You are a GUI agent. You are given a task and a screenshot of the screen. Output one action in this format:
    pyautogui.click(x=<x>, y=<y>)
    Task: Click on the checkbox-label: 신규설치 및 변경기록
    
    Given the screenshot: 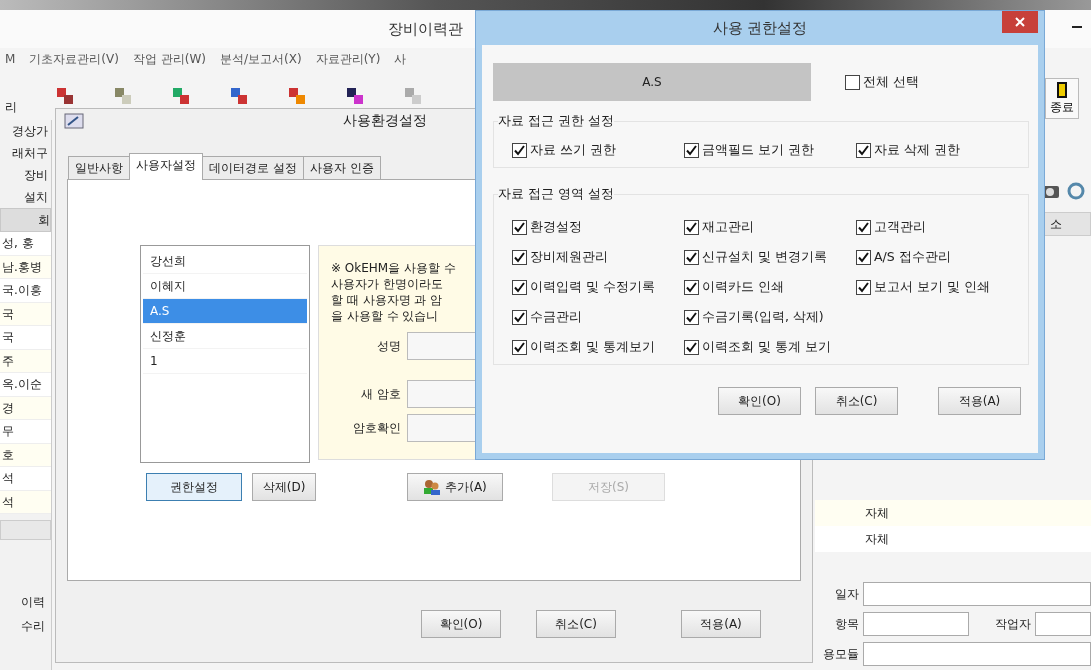 What is the action you would take?
    pyautogui.click(x=764, y=257)
    